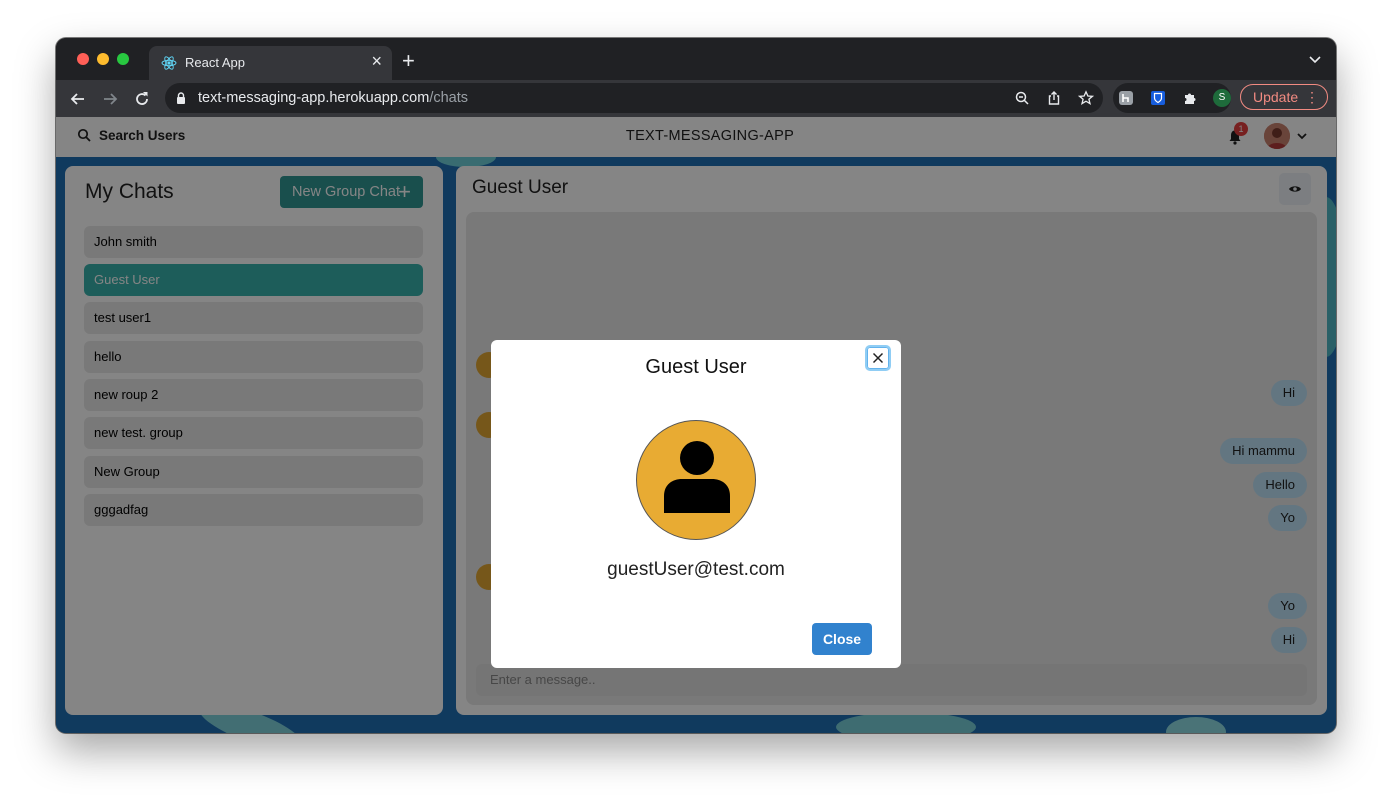 This screenshot has height=807, width=1392. Describe the element at coordinates (1022, 98) in the screenshot. I see `zoom-icon` at that location.